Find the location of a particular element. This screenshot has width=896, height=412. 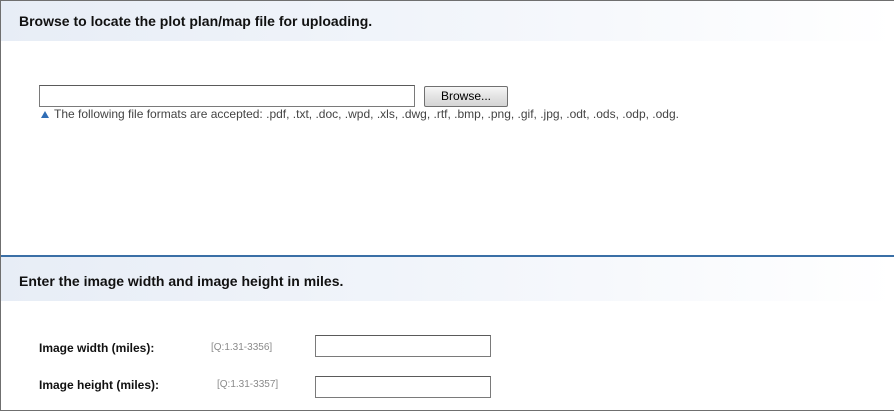

image-height-label: Image height (miles): is located at coordinates (99, 385).